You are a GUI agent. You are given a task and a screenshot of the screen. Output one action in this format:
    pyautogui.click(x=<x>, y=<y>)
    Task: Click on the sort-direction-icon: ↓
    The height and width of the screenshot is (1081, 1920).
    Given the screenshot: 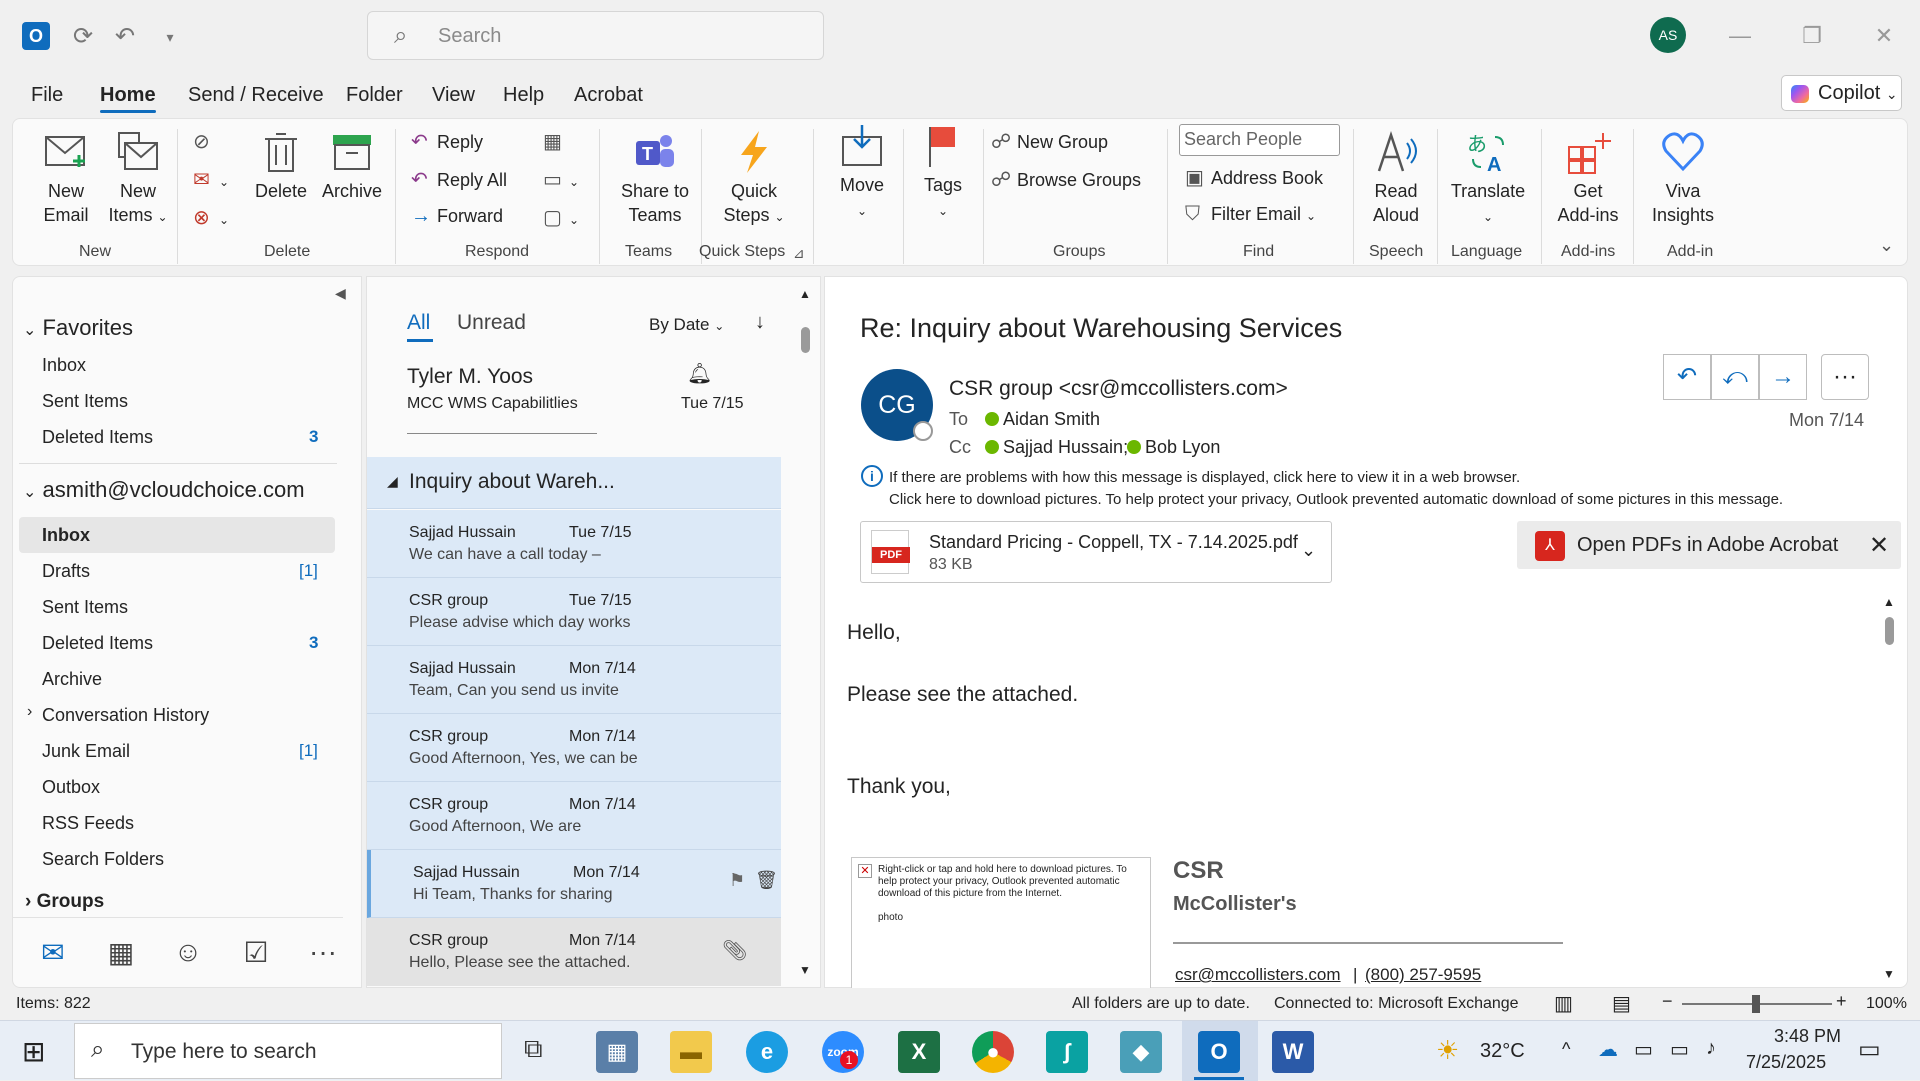 What is the action you would take?
    pyautogui.click(x=760, y=322)
    